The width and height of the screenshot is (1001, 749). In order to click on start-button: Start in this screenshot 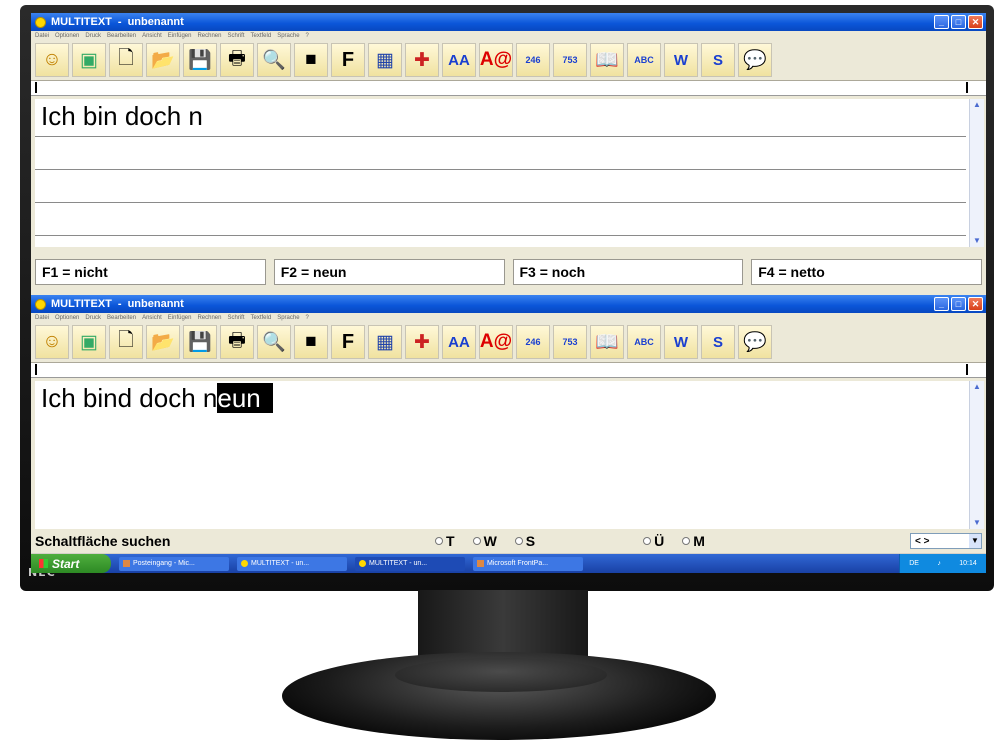, I will do `click(71, 563)`.